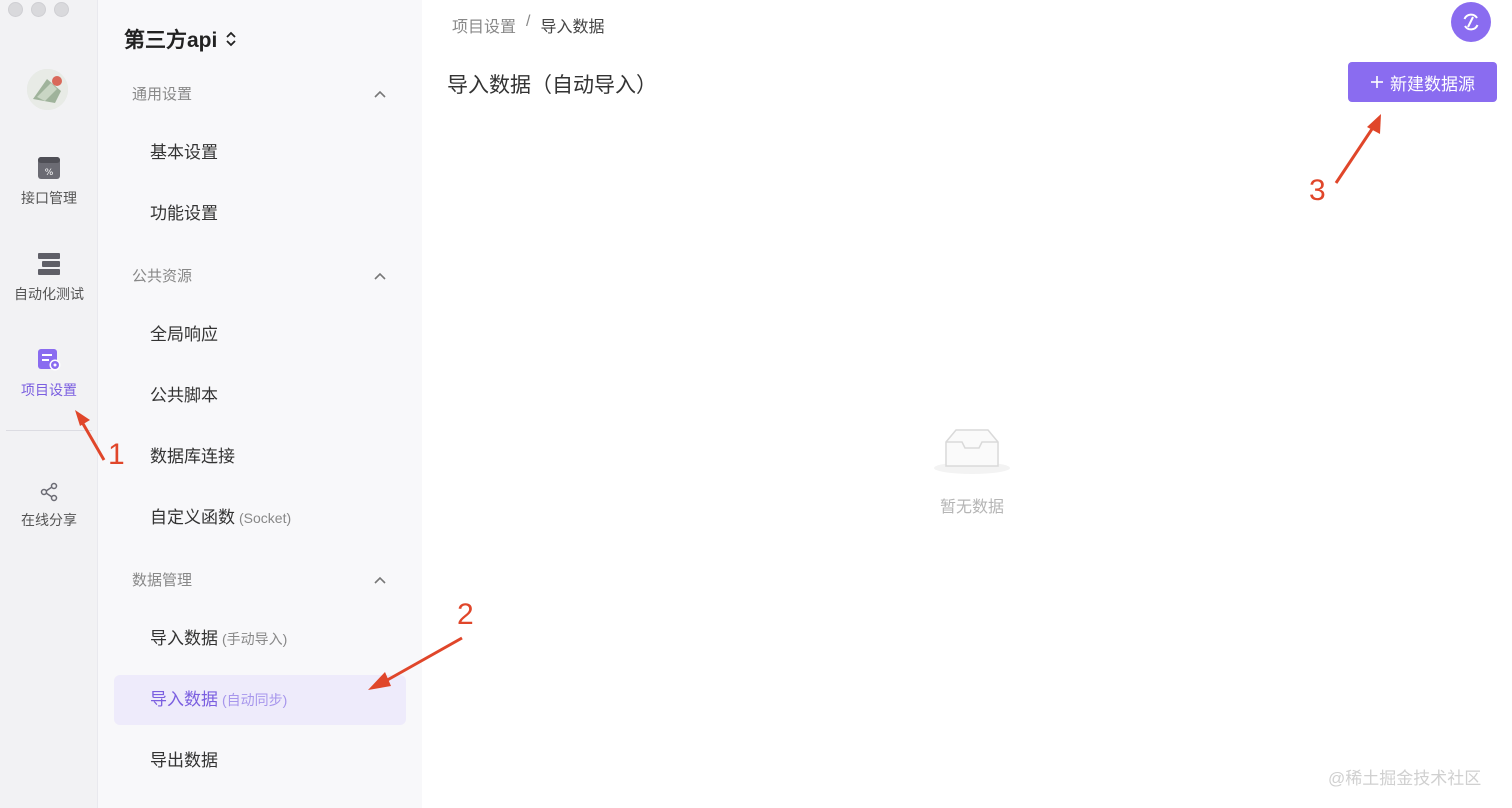 Image resolution: width=1512 pixels, height=808 pixels. I want to click on menu-item-import-auto-sync: 导入数据 (自动同步), so click(260, 700).